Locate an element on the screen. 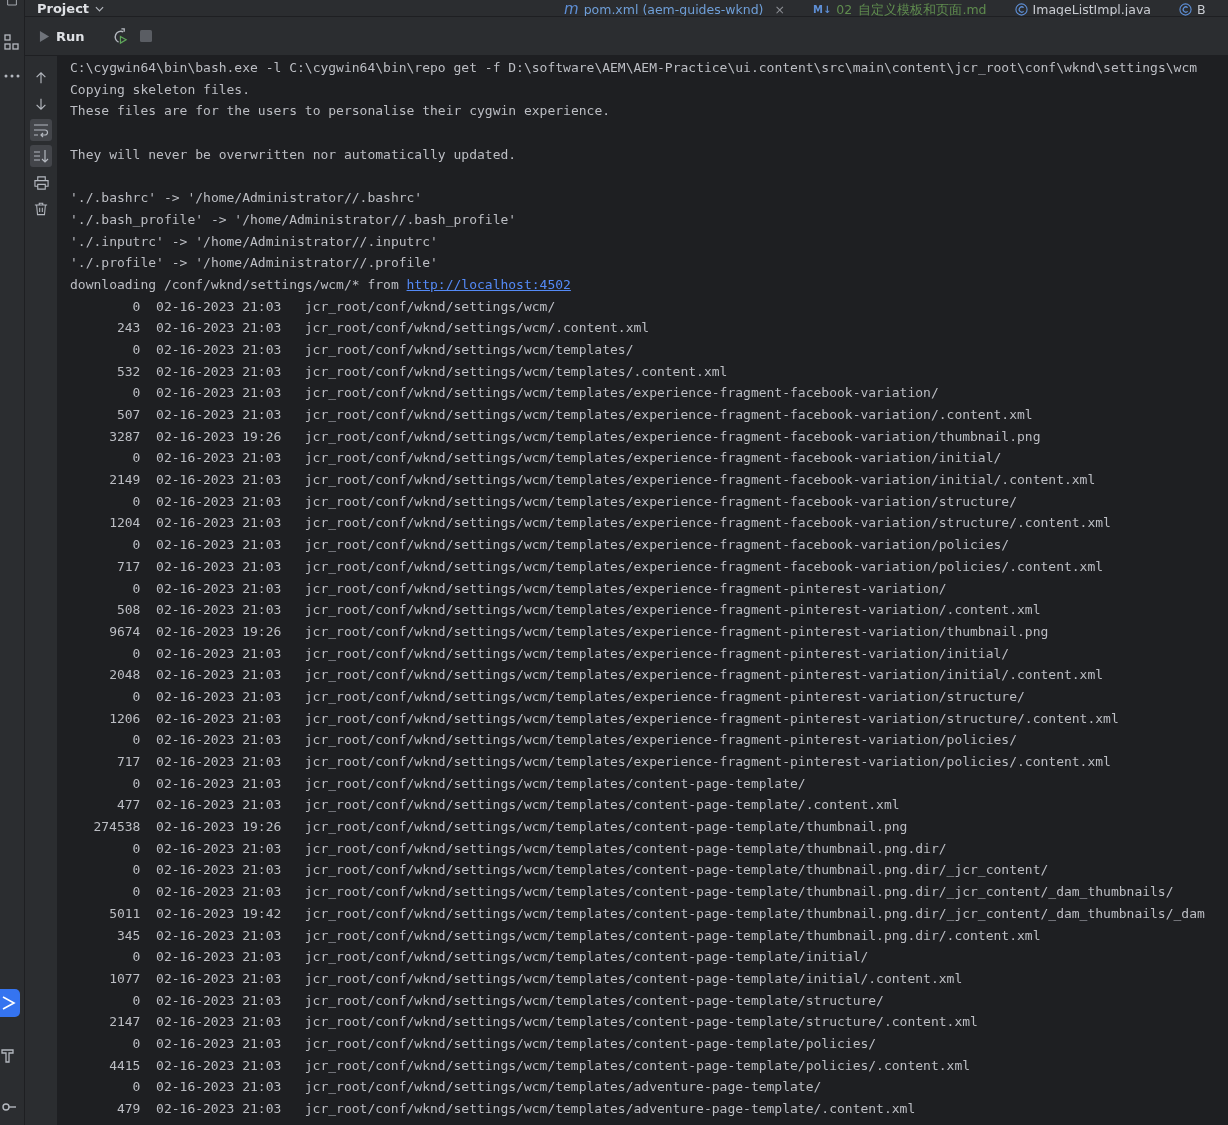 Image resolution: width=1228 pixels, height=1125 pixels. file-size: 2147 is located at coordinates (124, 1022).